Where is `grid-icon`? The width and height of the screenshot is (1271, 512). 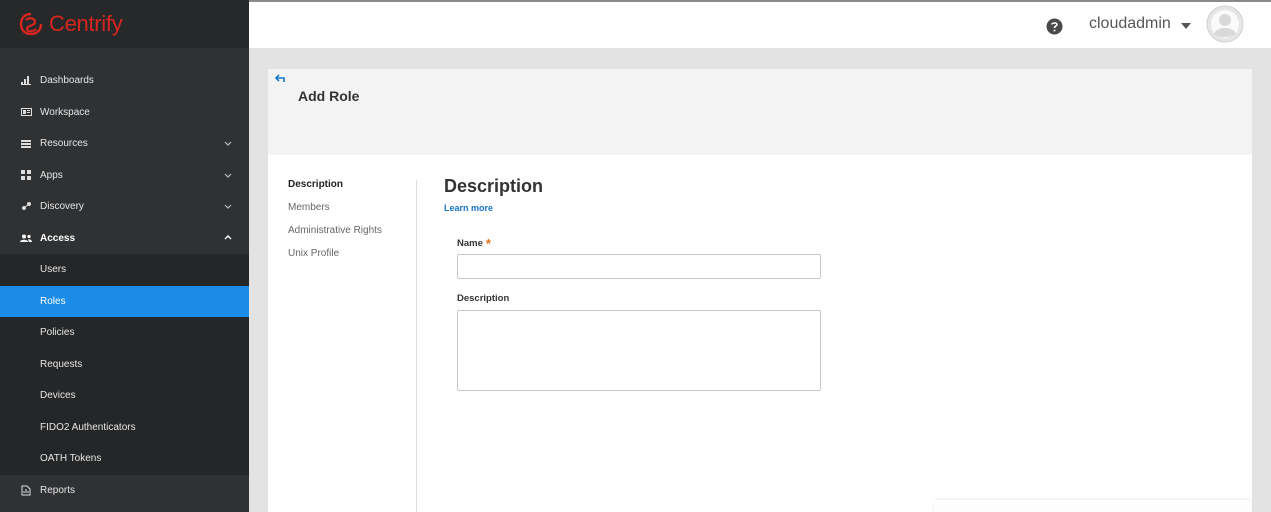 grid-icon is located at coordinates (26, 175).